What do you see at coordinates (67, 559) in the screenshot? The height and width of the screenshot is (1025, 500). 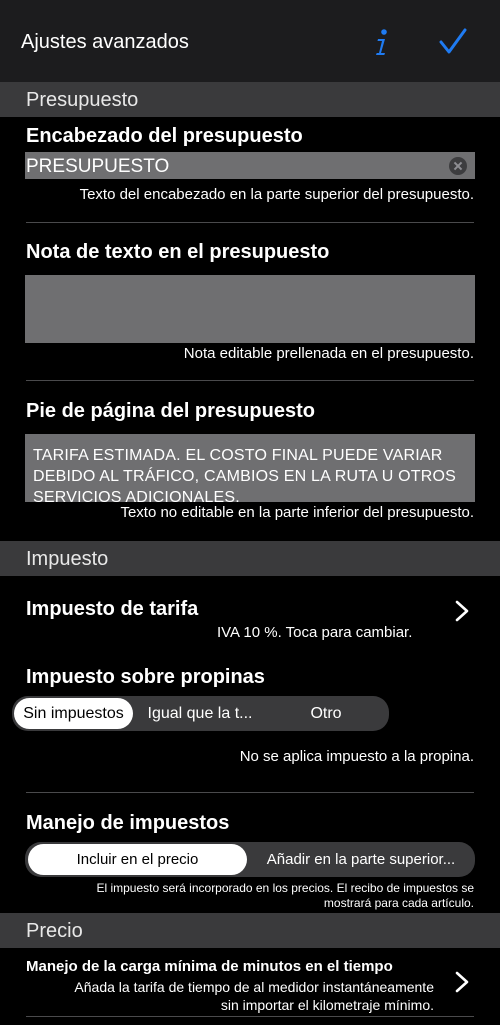 I see `section-title: Impuesto` at bounding box center [67, 559].